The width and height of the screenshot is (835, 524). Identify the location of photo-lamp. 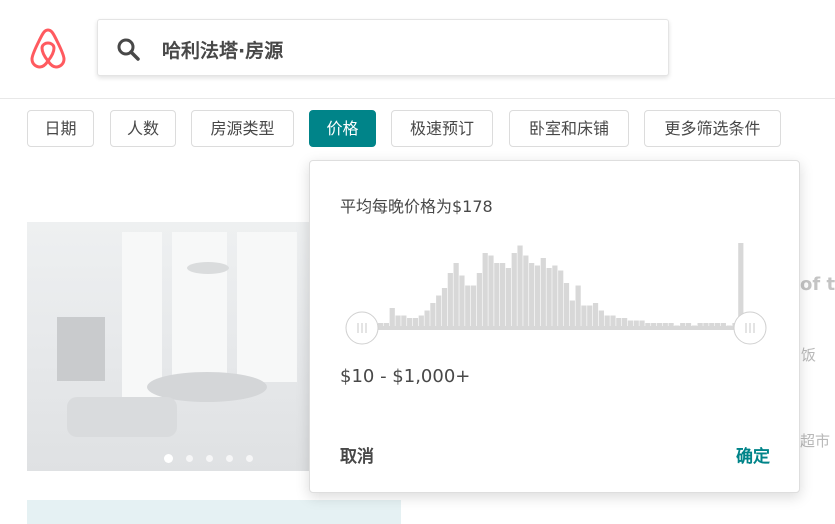
(208, 268).